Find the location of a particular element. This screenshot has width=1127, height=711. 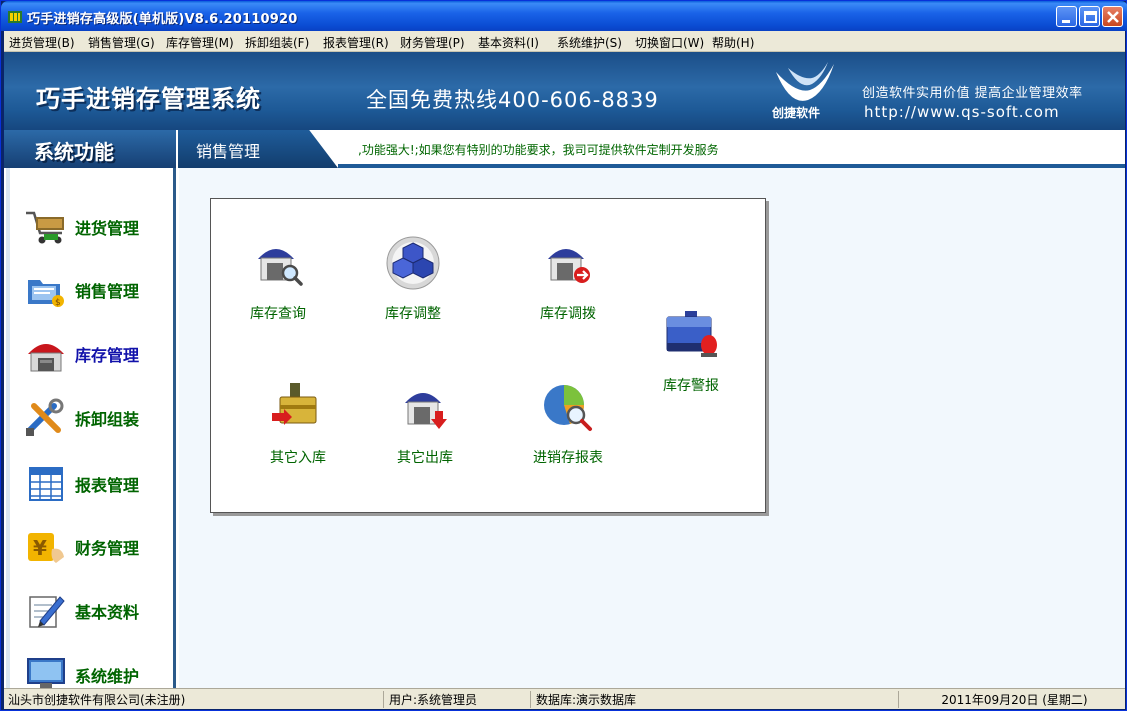

sidebar-item-label: 报表管理 is located at coordinates (107, 485).